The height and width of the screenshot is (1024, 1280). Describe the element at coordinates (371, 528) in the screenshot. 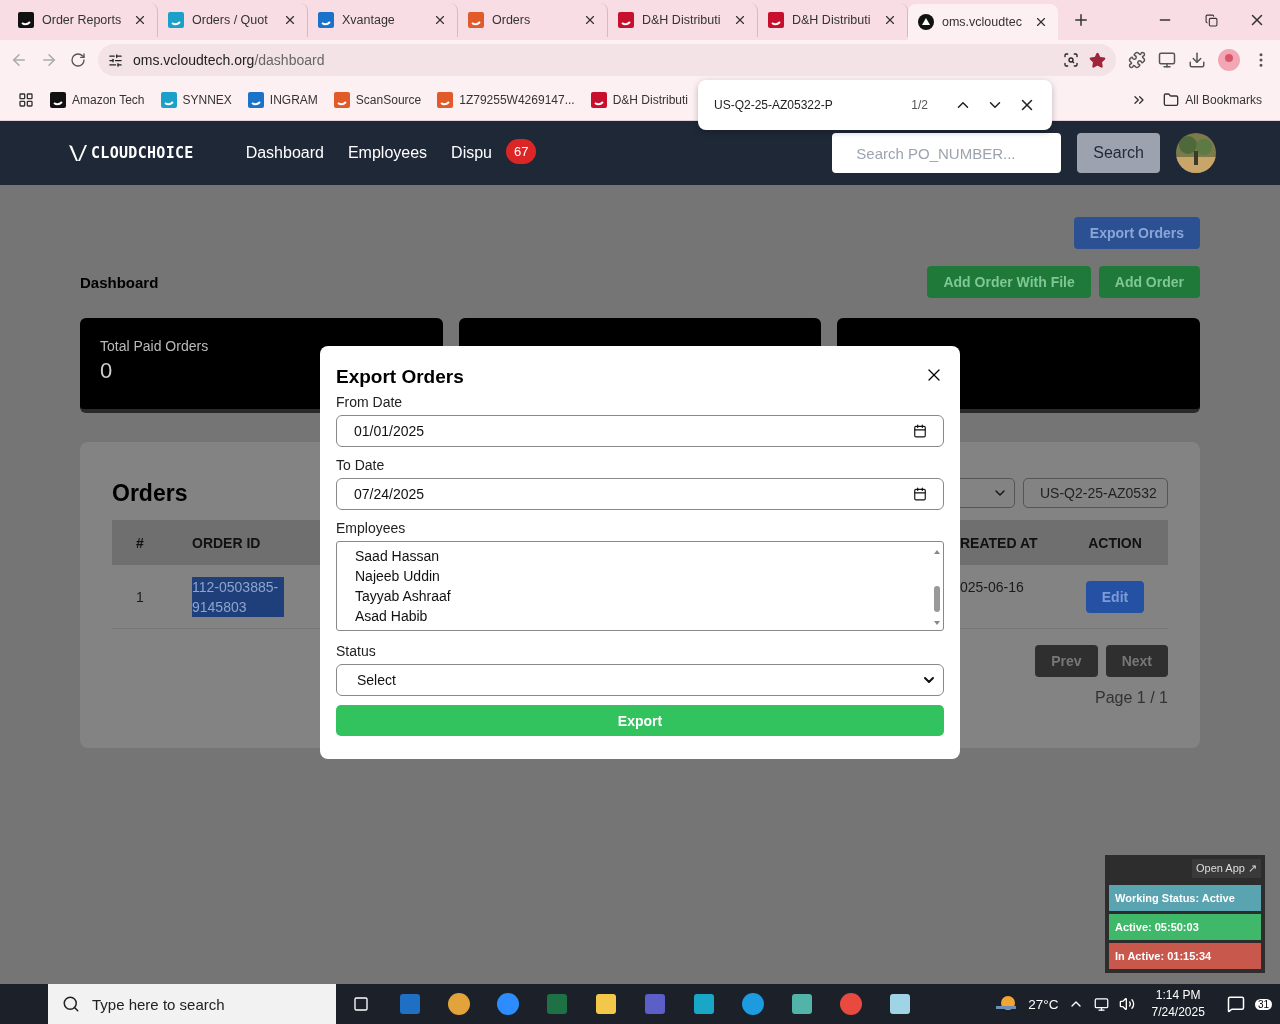

I see `field-label: Employees` at that location.